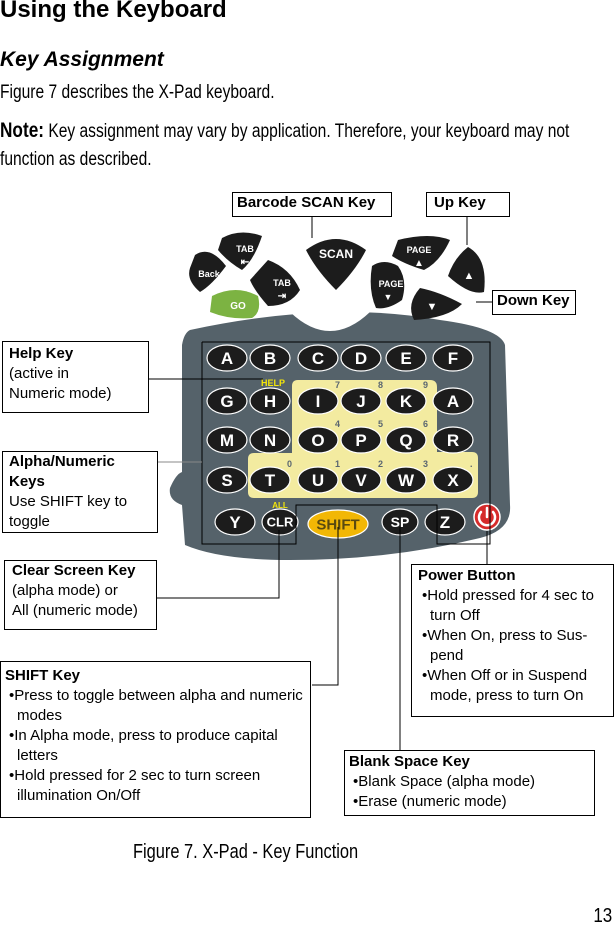 The width and height of the screenshot is (614, 929). I want to click on key-x-label: X, so click(453, 480).